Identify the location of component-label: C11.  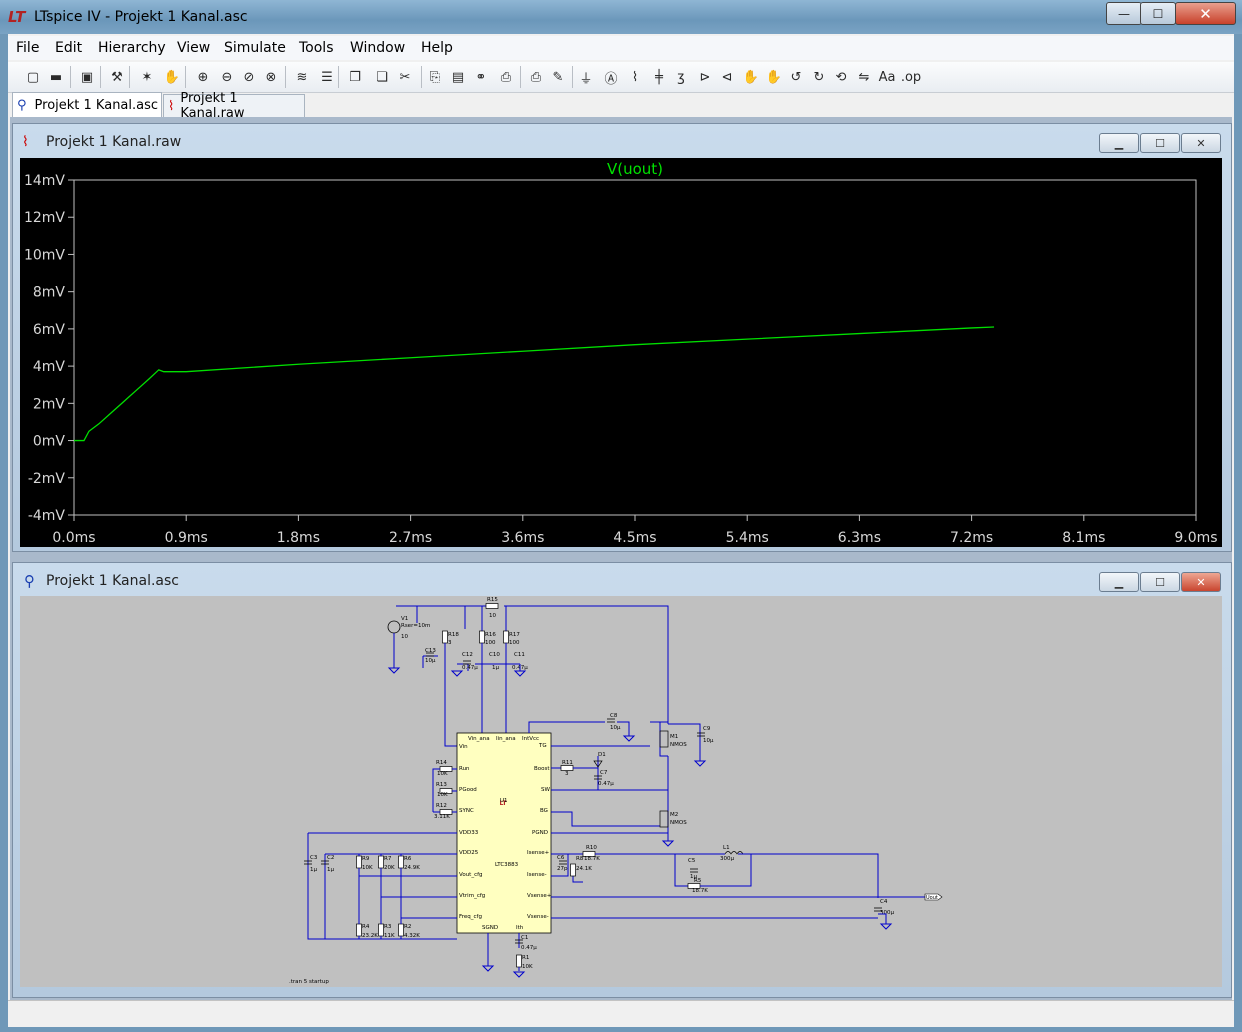
(519, 655).